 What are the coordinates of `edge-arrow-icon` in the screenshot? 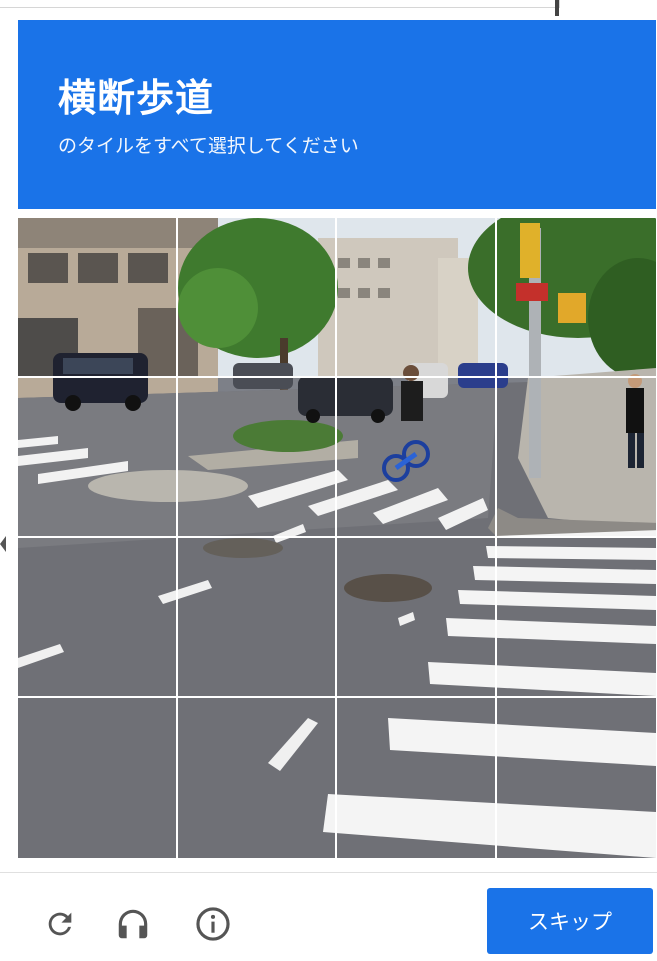 It's located at (4, 544).